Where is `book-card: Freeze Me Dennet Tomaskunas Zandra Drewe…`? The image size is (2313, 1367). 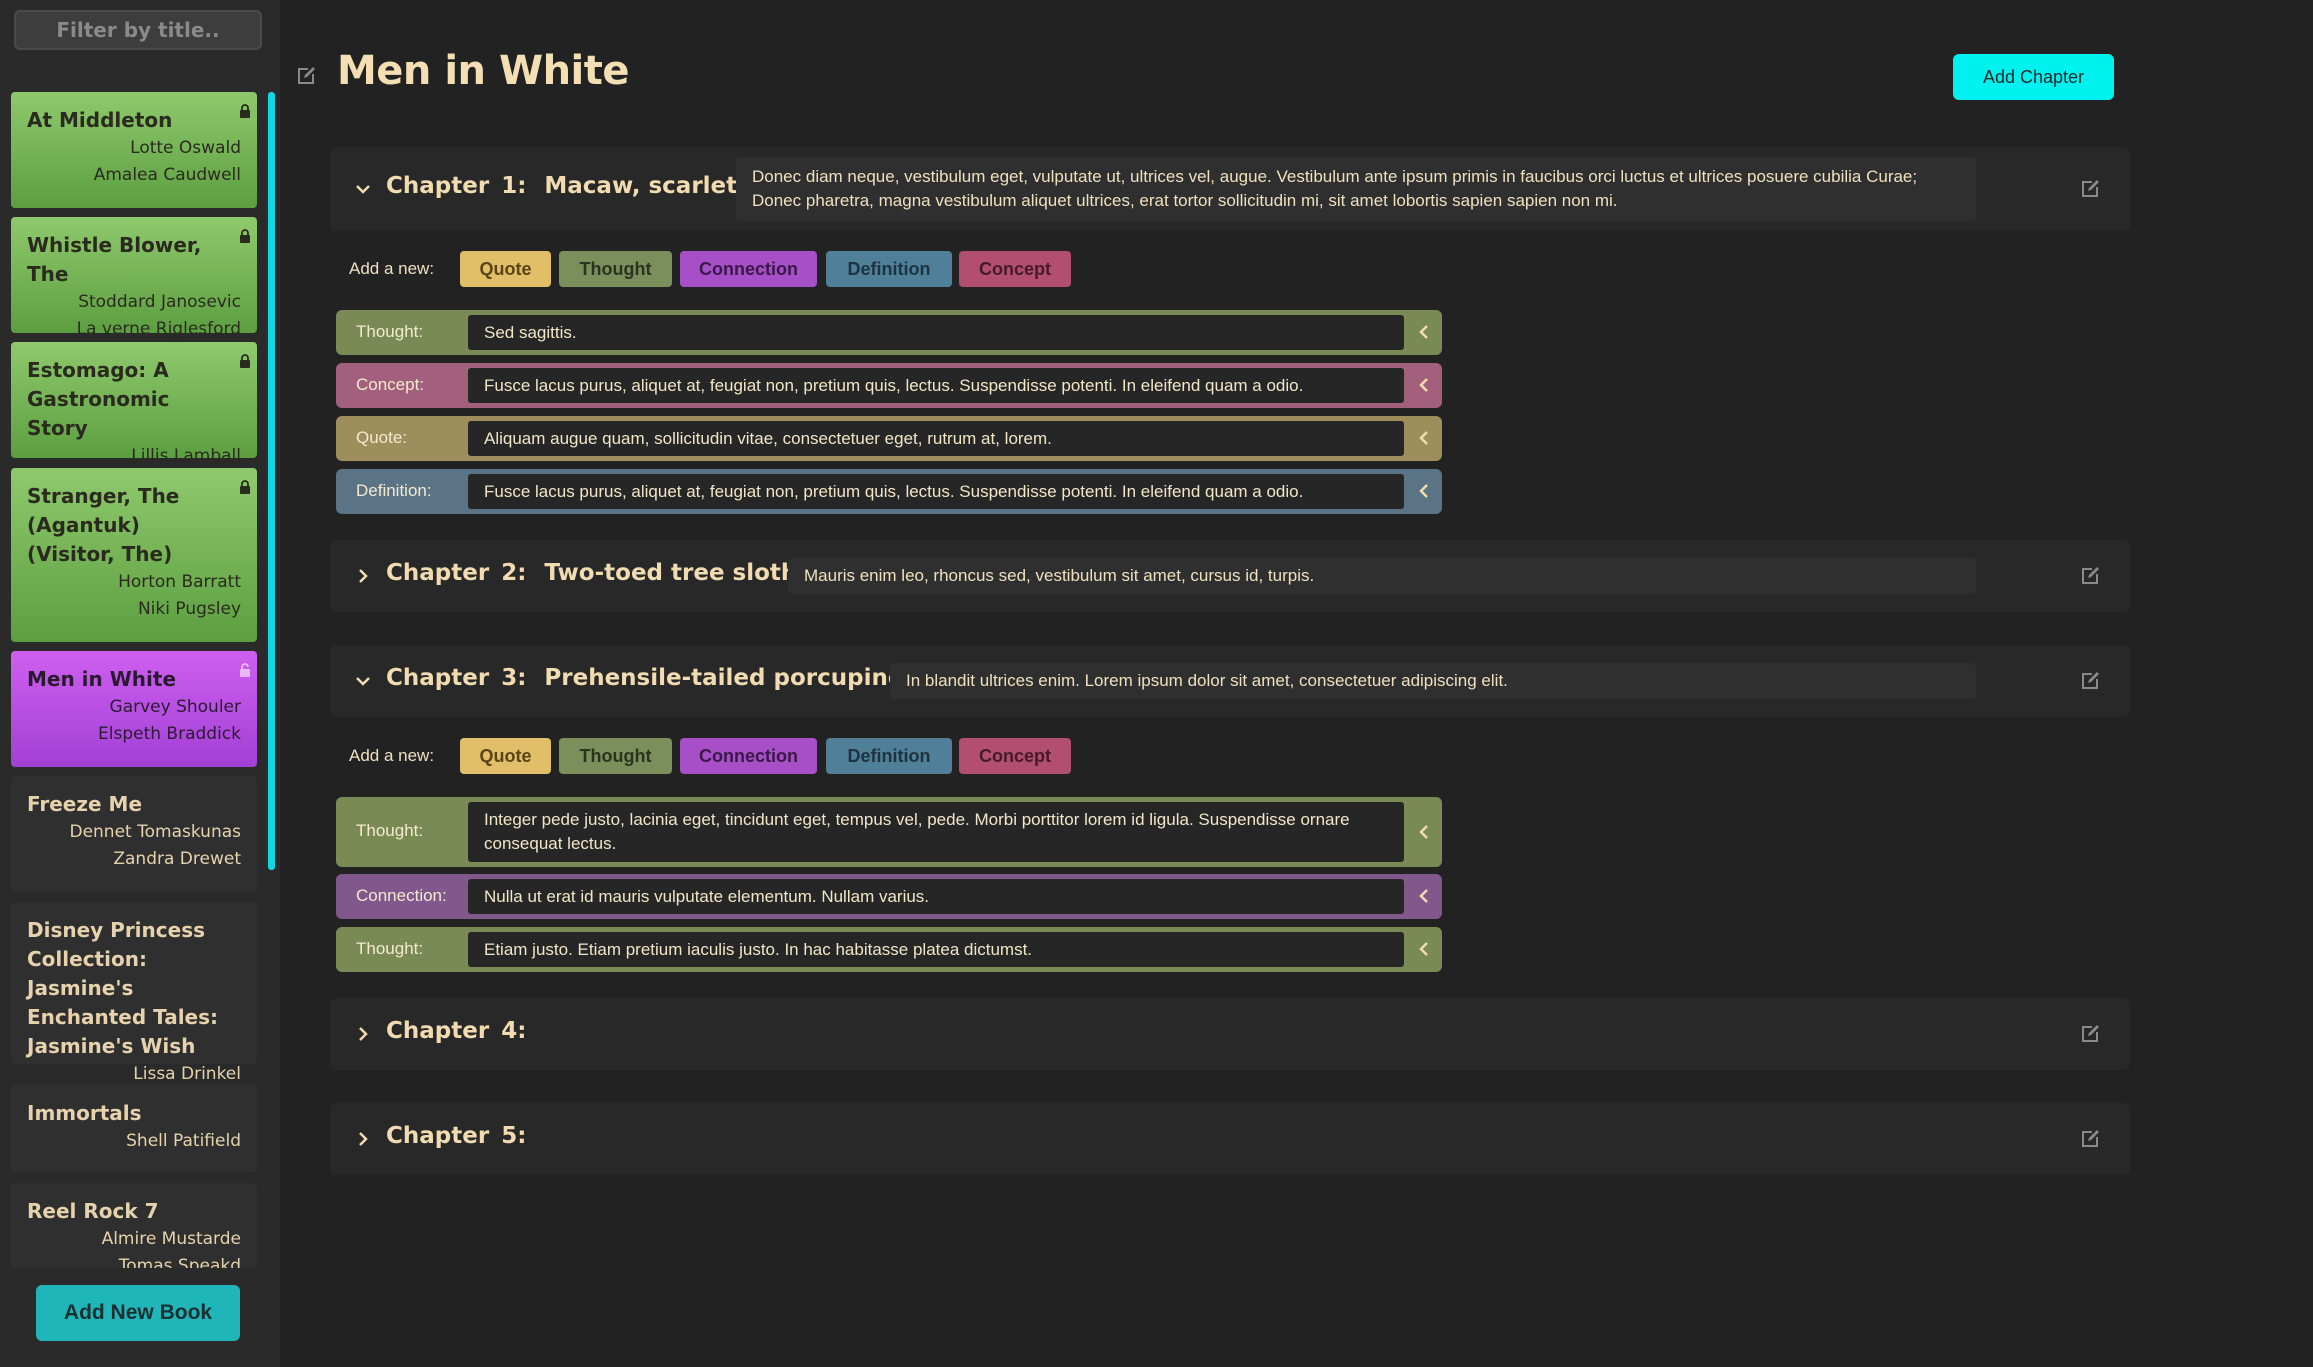 book-card: Freeze Me Dennet Tomaskunas Zandra Drewe… is located at coordinates (134, 834).